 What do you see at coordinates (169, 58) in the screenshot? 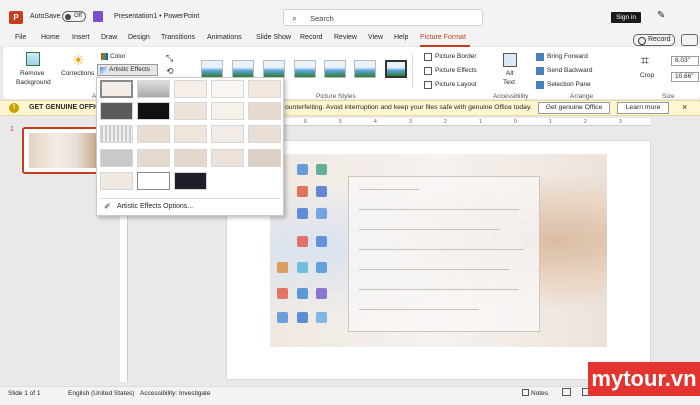
I see `compress-pictures-icon: ⤡` at bounding box center [169, 58].